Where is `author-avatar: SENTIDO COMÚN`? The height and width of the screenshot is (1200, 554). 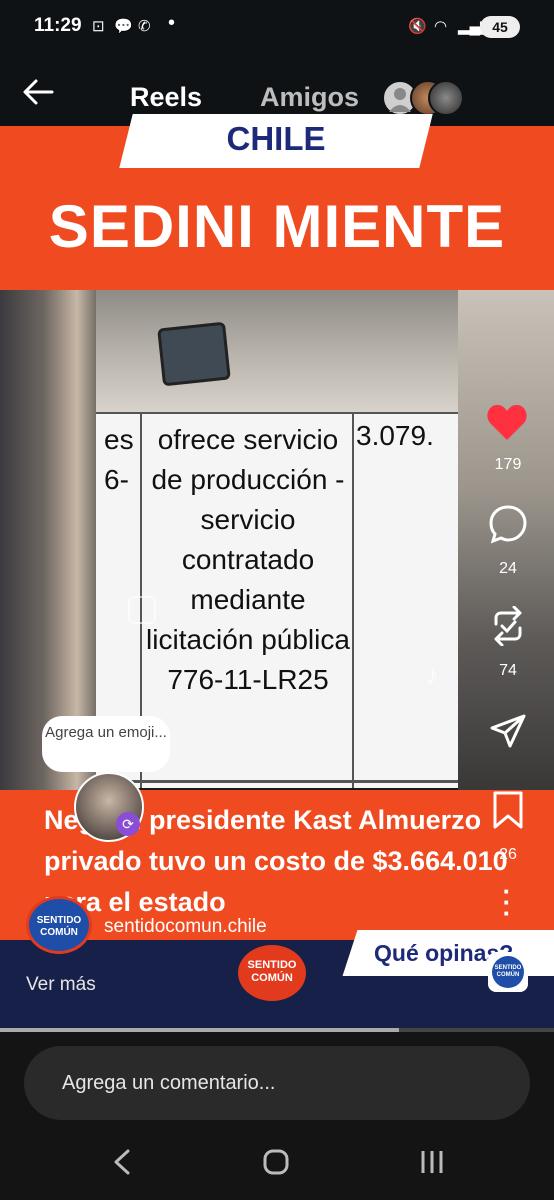
author-avatar: SENTIDO COMÚN is located at coordinates (59, 925).